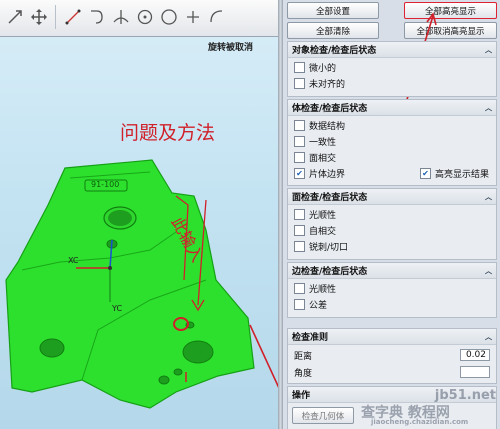  Describe the element at coordinates (334, 51) in the screenshot. I see `object-check-title: 对象检查/检查后状态` at that location.